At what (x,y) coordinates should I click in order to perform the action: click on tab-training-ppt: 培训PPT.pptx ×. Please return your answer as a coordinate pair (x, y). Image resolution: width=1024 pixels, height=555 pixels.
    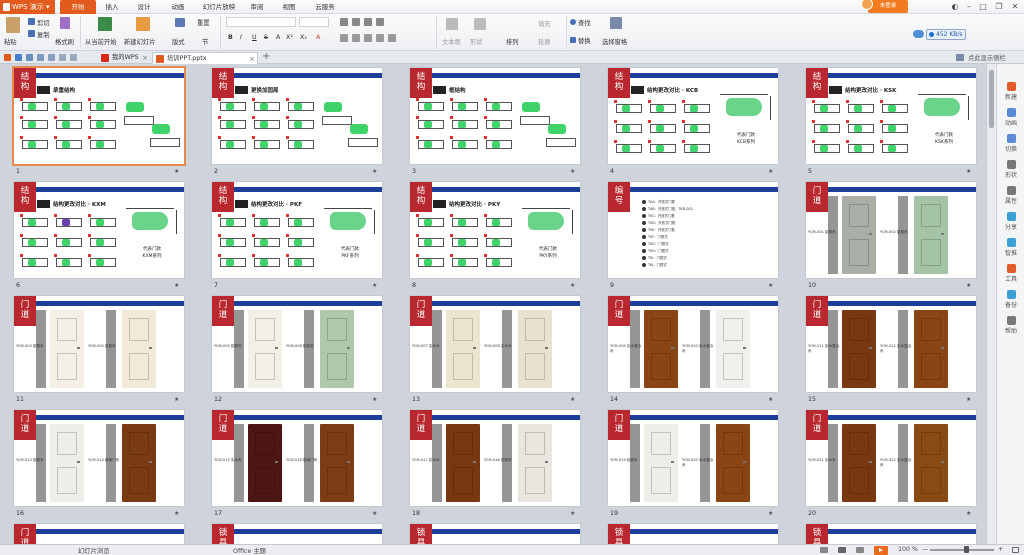
    Looking at the image, I should click on (205, 58).